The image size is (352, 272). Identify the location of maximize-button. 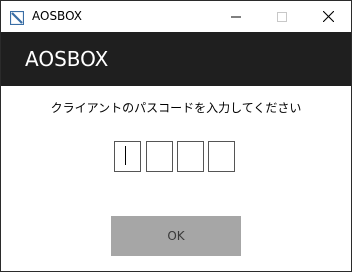
(282, 16).